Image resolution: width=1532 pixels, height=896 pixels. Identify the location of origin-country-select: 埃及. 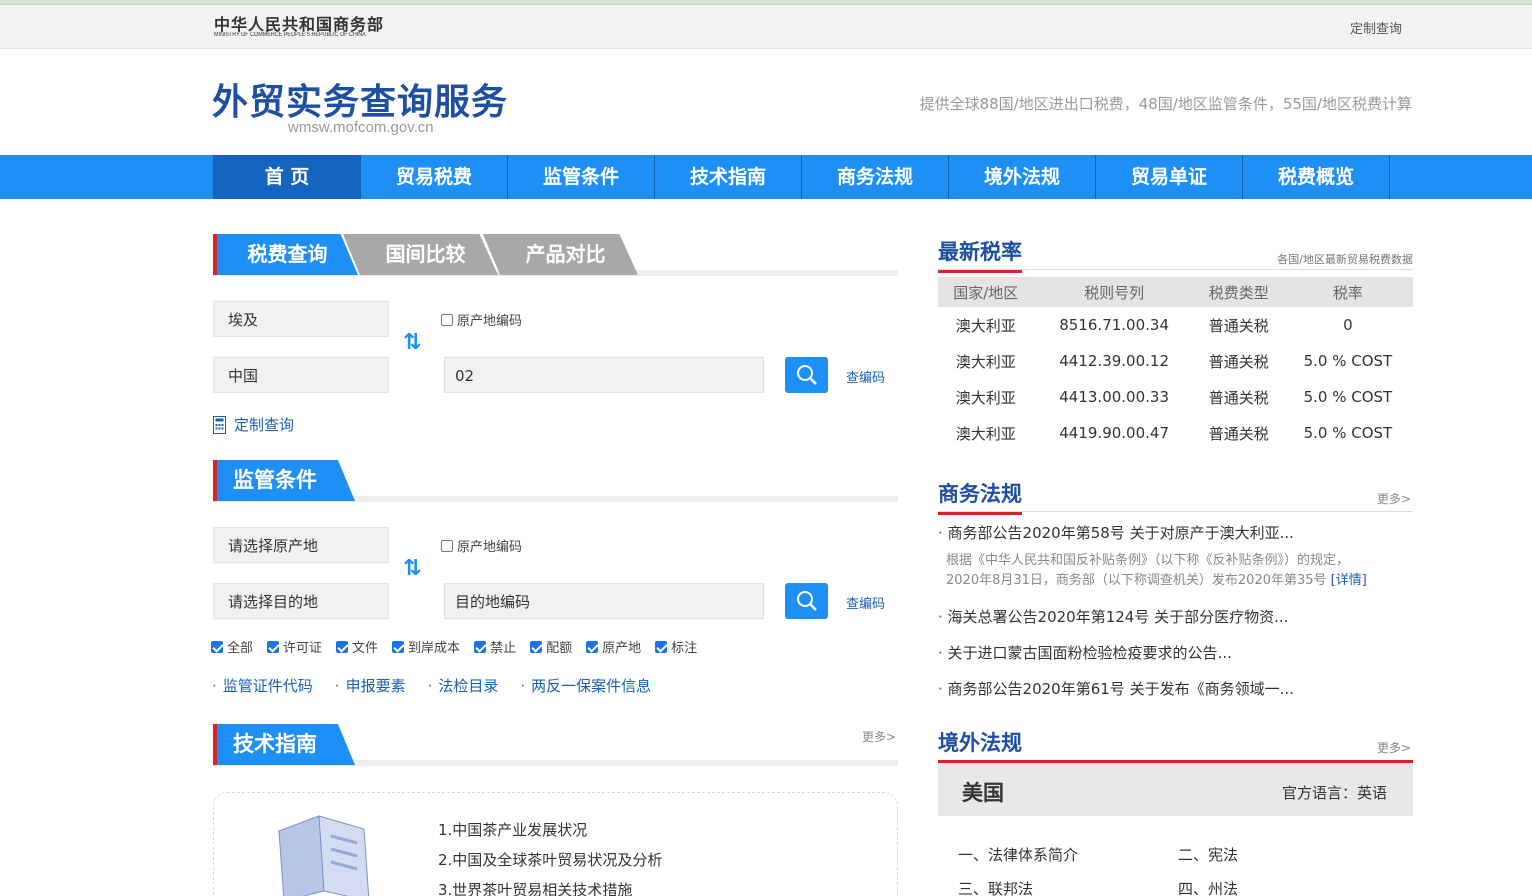
(301, 319).